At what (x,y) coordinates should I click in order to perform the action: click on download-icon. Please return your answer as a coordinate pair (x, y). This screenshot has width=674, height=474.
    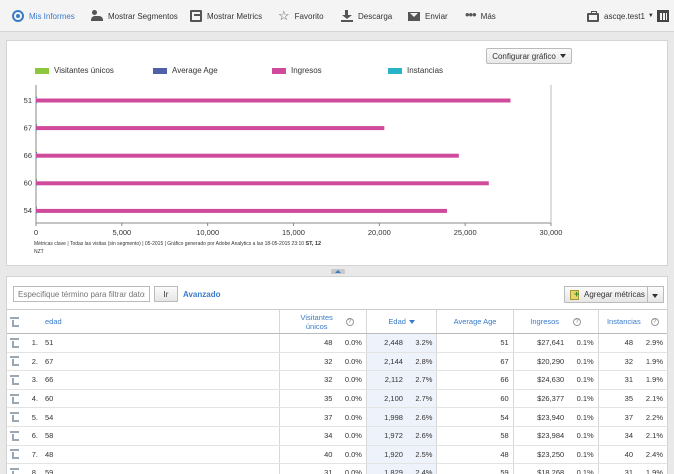
    Looking at the image, I should click on (347, 16).